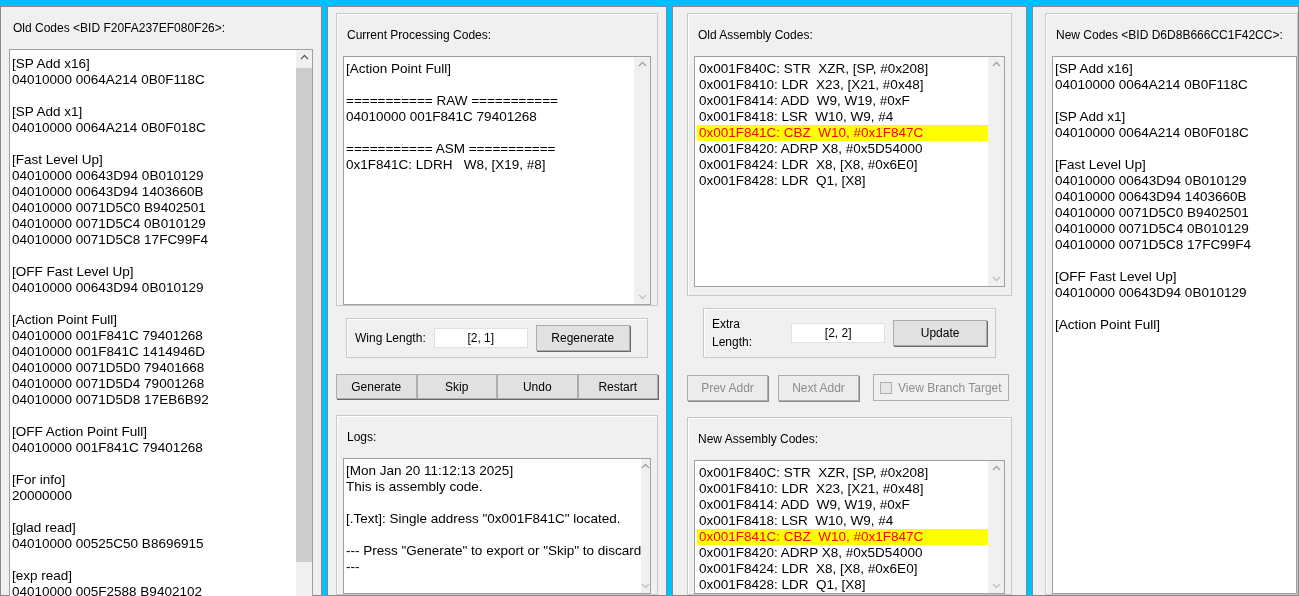 The height and width of the screenshot is (596, 1299). I want to click on code-line: 04010000 00525C50 B8696915, so click(108, 544).